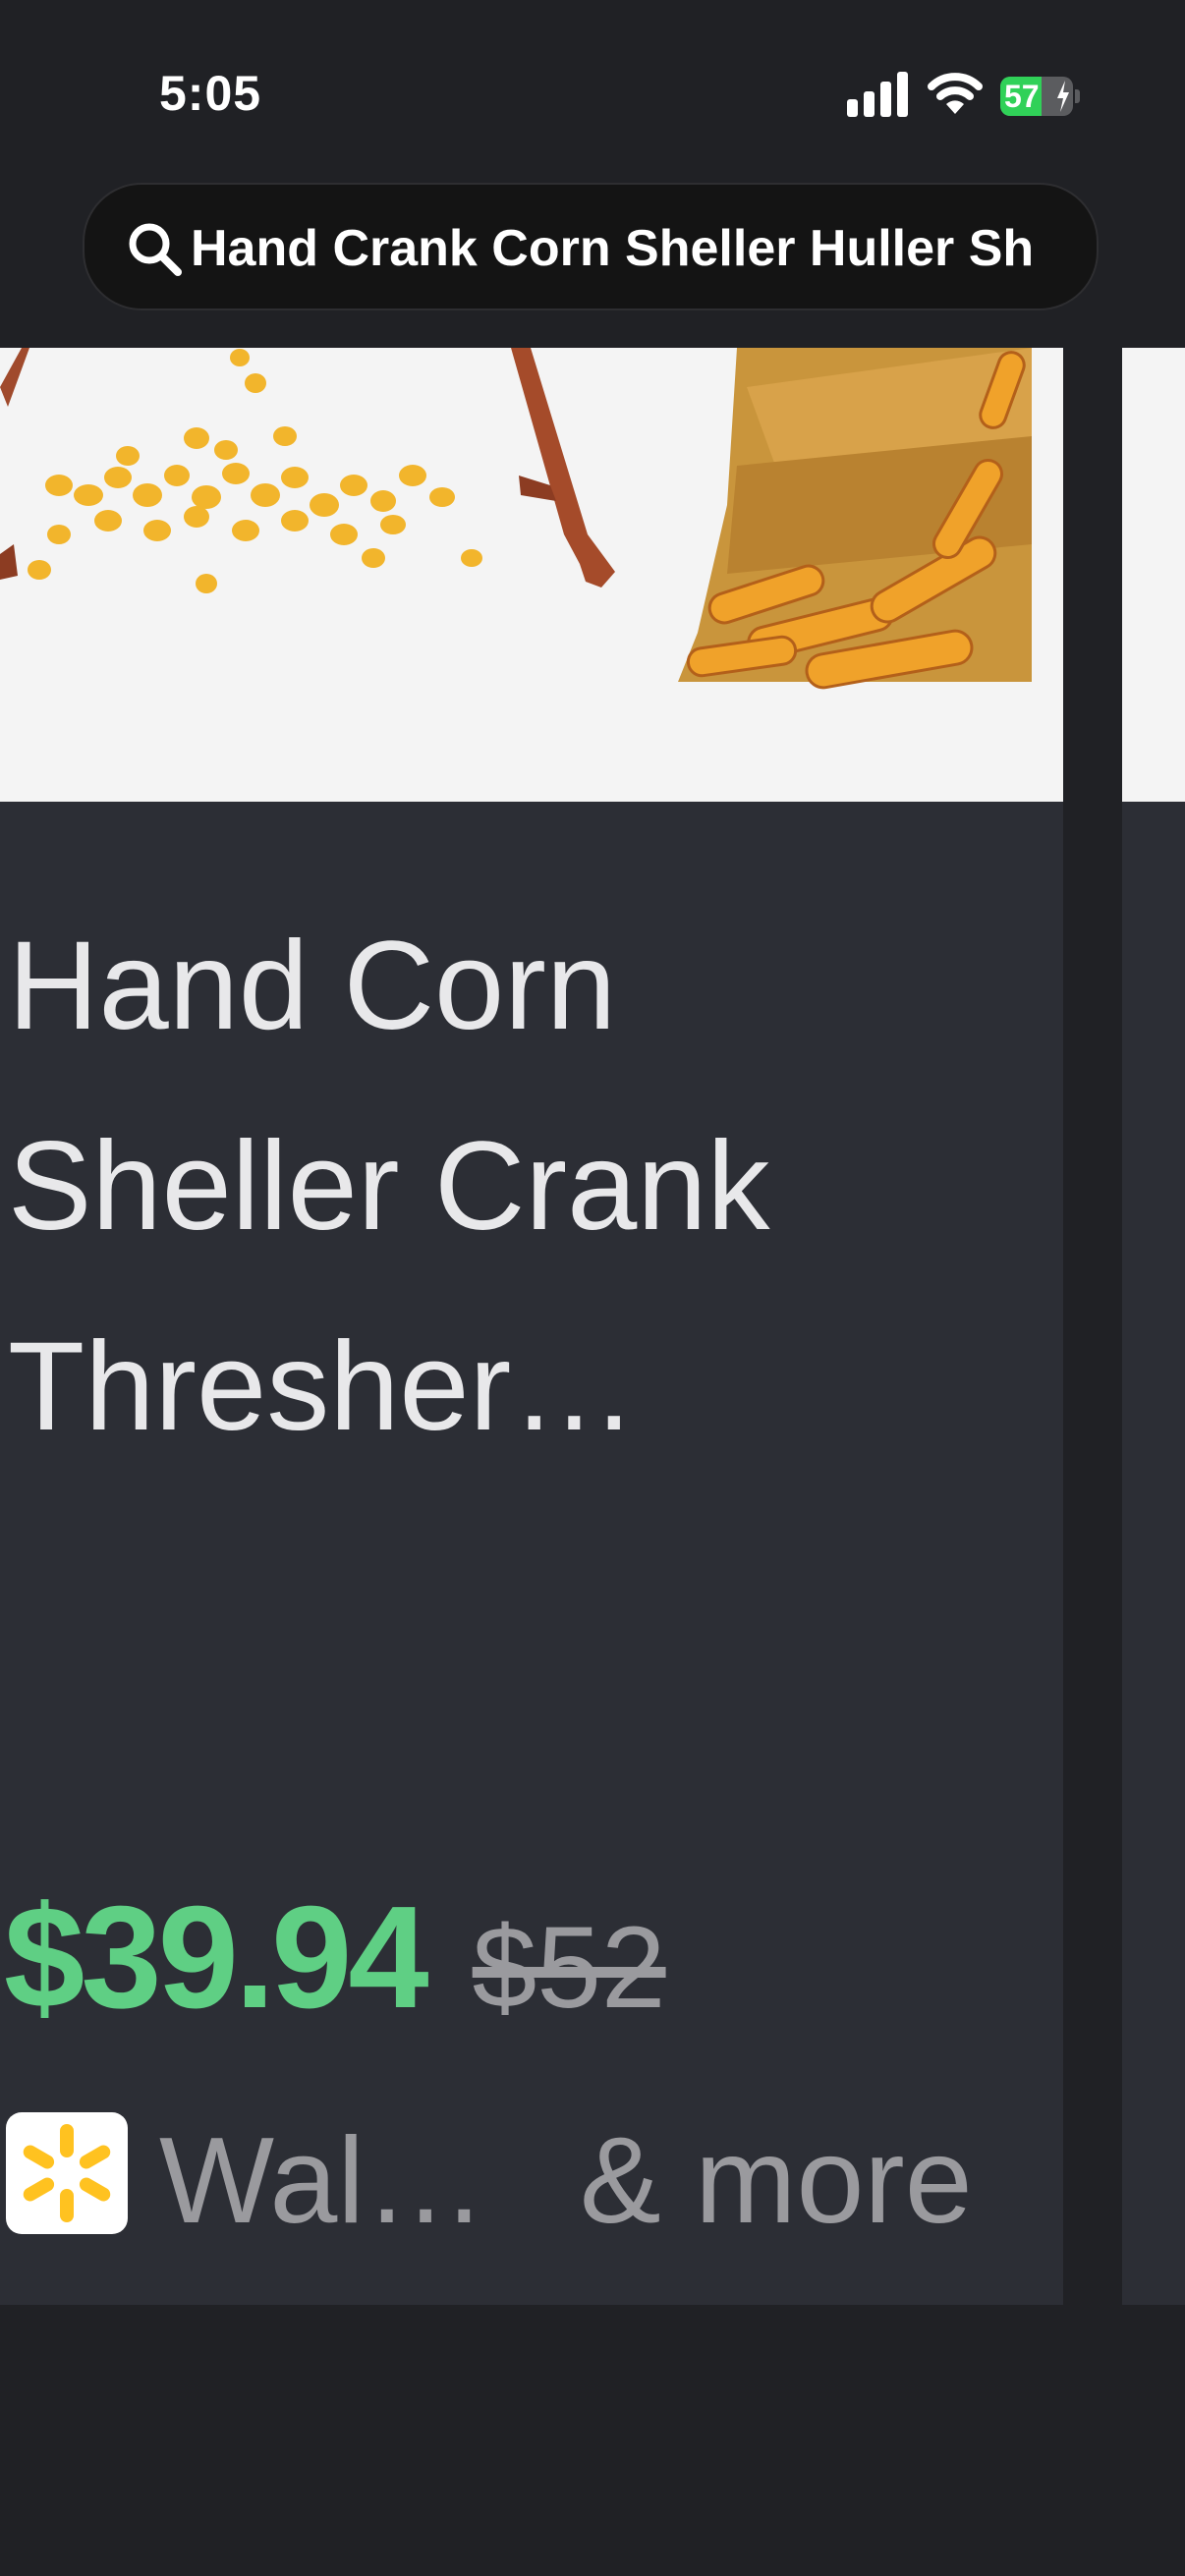 The image size is (1185, 2576). Describe the element at coordinates (569, 1968) in the screenshot. I see `original-price: $52` at that location.